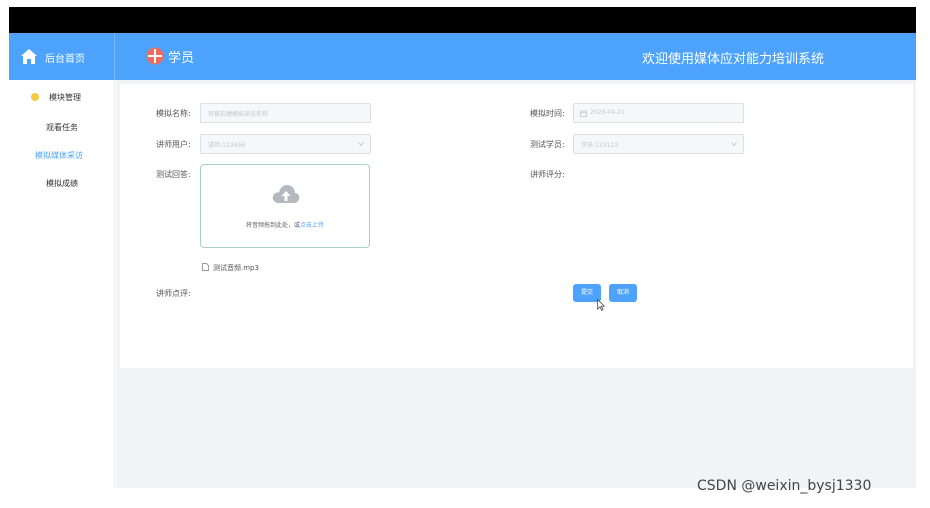  I want to click on teacher-user-label: 讲师用户:, so click(173, 144).